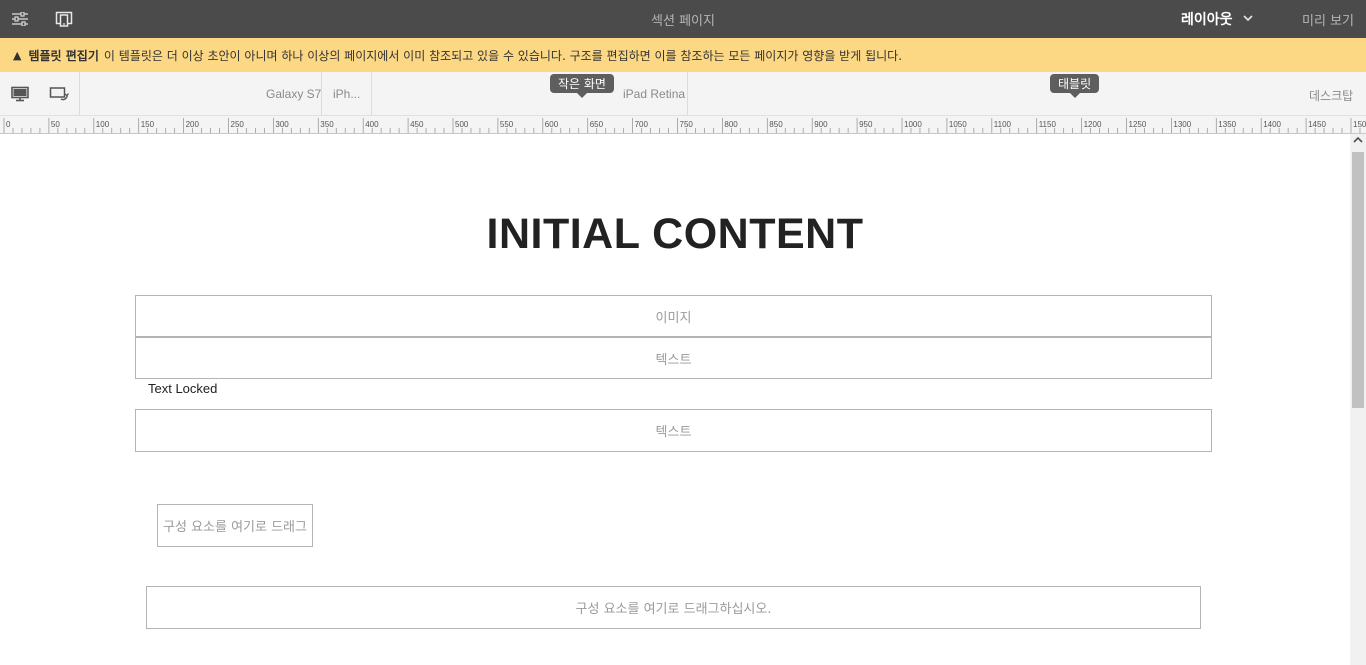 The image size is (1366, 665). What do you see at coordinates (1358, 141) in the screenshot?
I see `scroll-up-arrow-icon` at bounding box center [1358, 141].